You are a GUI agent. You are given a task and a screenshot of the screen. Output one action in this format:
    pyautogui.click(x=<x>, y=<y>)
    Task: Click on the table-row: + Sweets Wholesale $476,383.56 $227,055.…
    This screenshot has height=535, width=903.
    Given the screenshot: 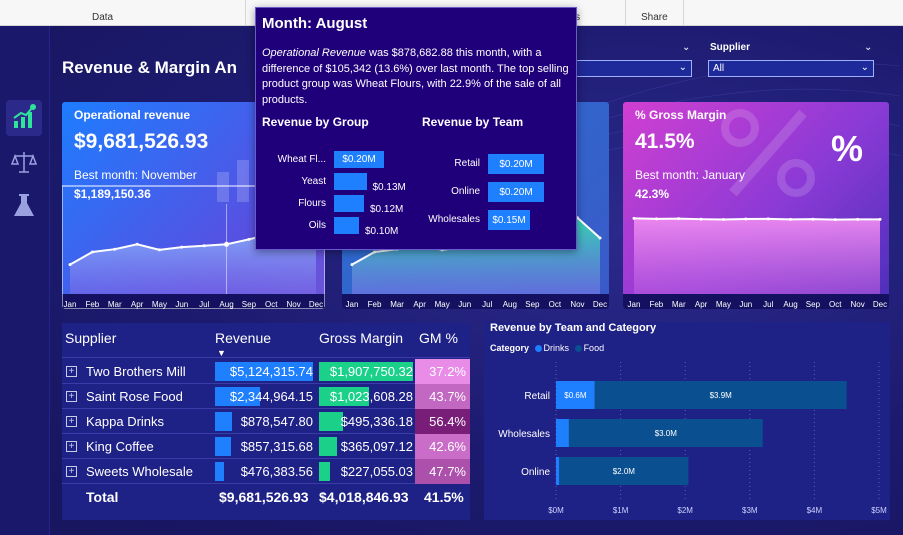 What is the action you would take?
    pyautogui.click(x=266, y=471)
    